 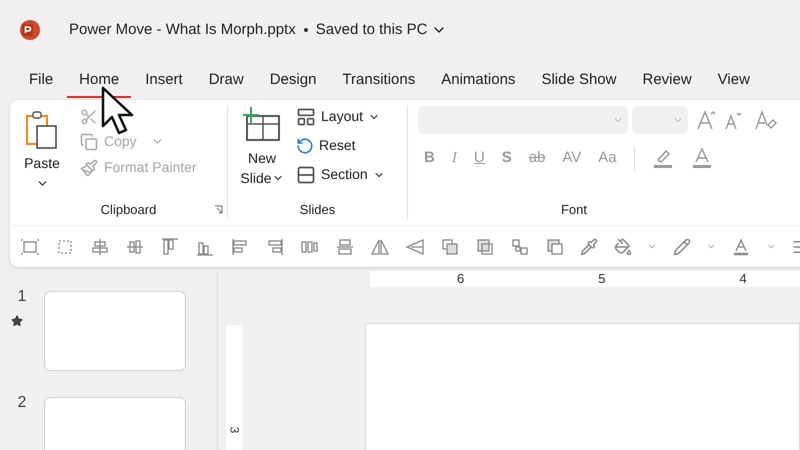 What do you see at coordinates (89, 117) in the screenshot?
I see `scissors-icon` at bounding box center [89, 117].